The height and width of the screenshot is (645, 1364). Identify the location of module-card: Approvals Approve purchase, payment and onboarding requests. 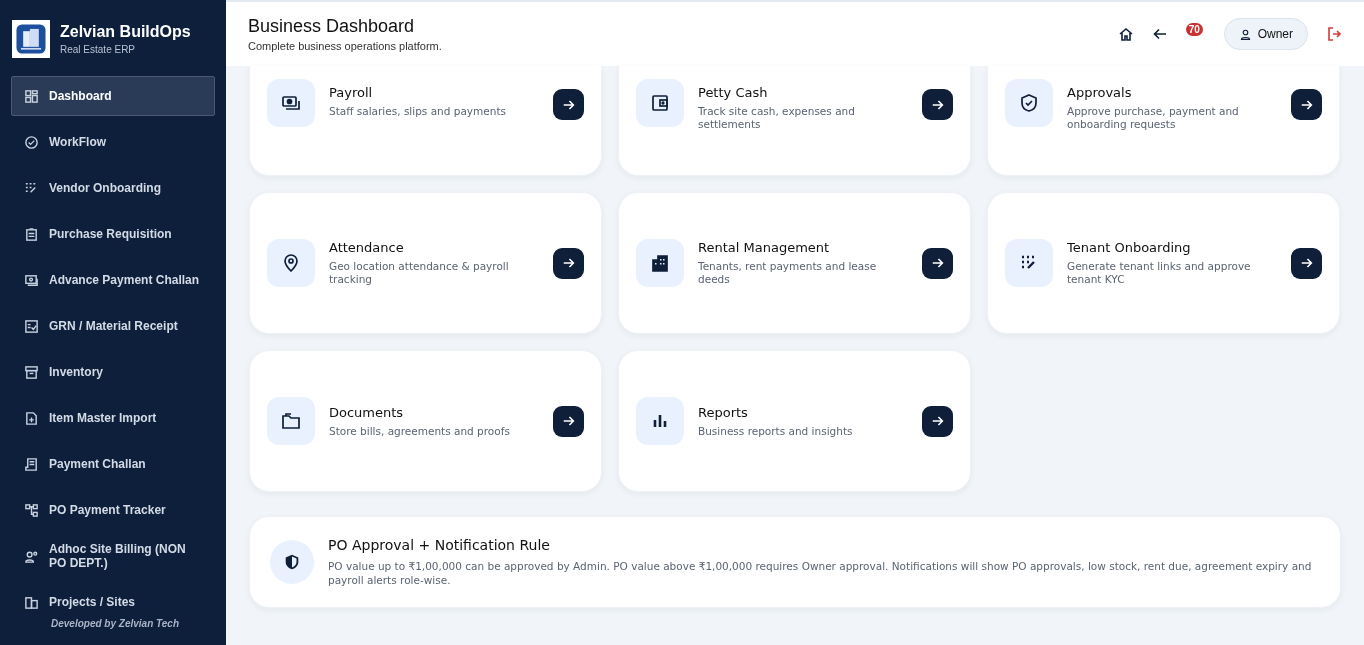
(1163, 121).